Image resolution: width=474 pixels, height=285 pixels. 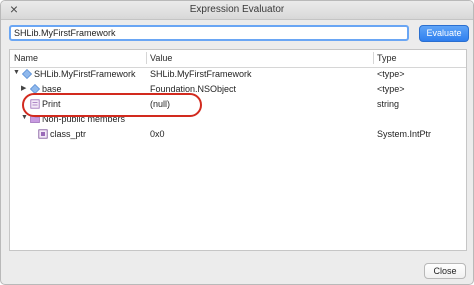 I want to click on column-header-type: Type, so click(x=387, y=58).